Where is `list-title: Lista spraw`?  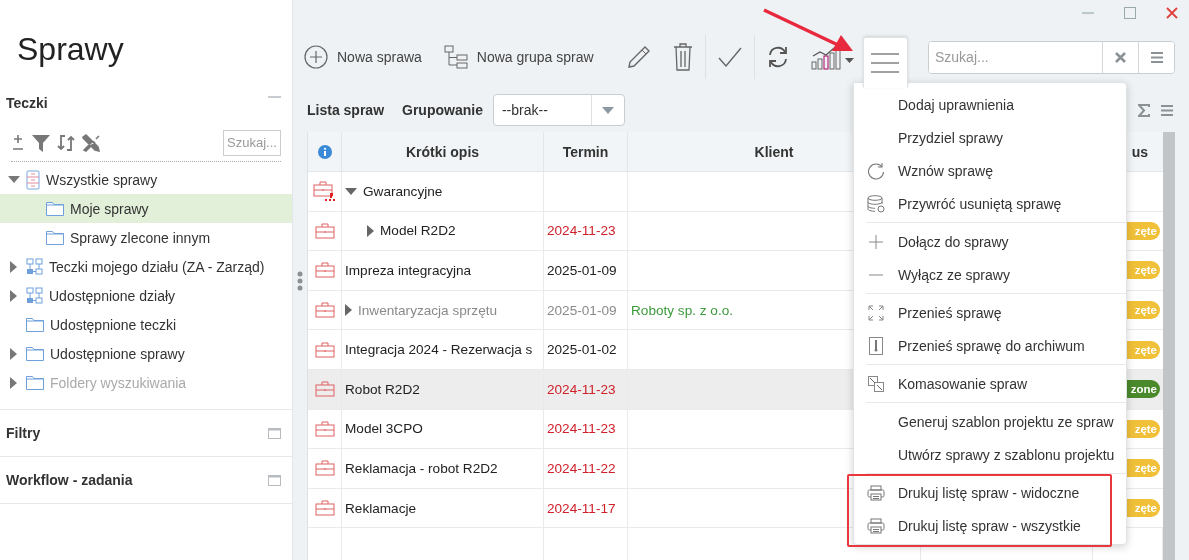
list-title: Lista spraw is located at coordinates (346, 110).